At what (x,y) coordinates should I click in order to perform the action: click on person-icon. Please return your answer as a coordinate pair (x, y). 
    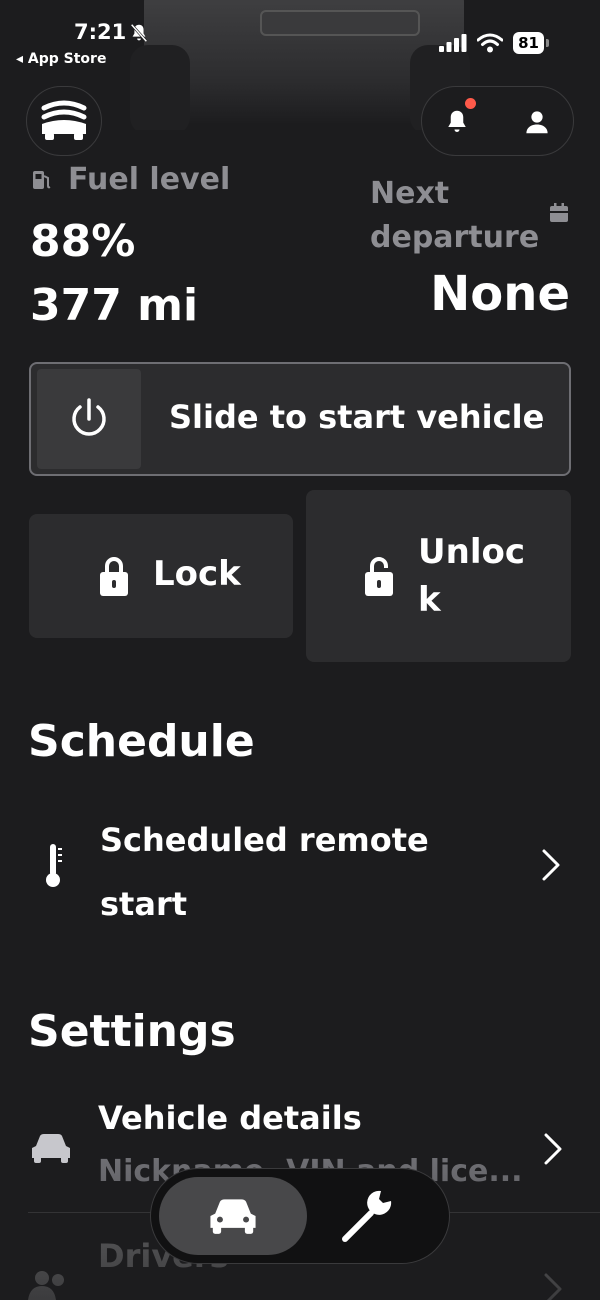
    Looking at the image, I should click on (537, 122).